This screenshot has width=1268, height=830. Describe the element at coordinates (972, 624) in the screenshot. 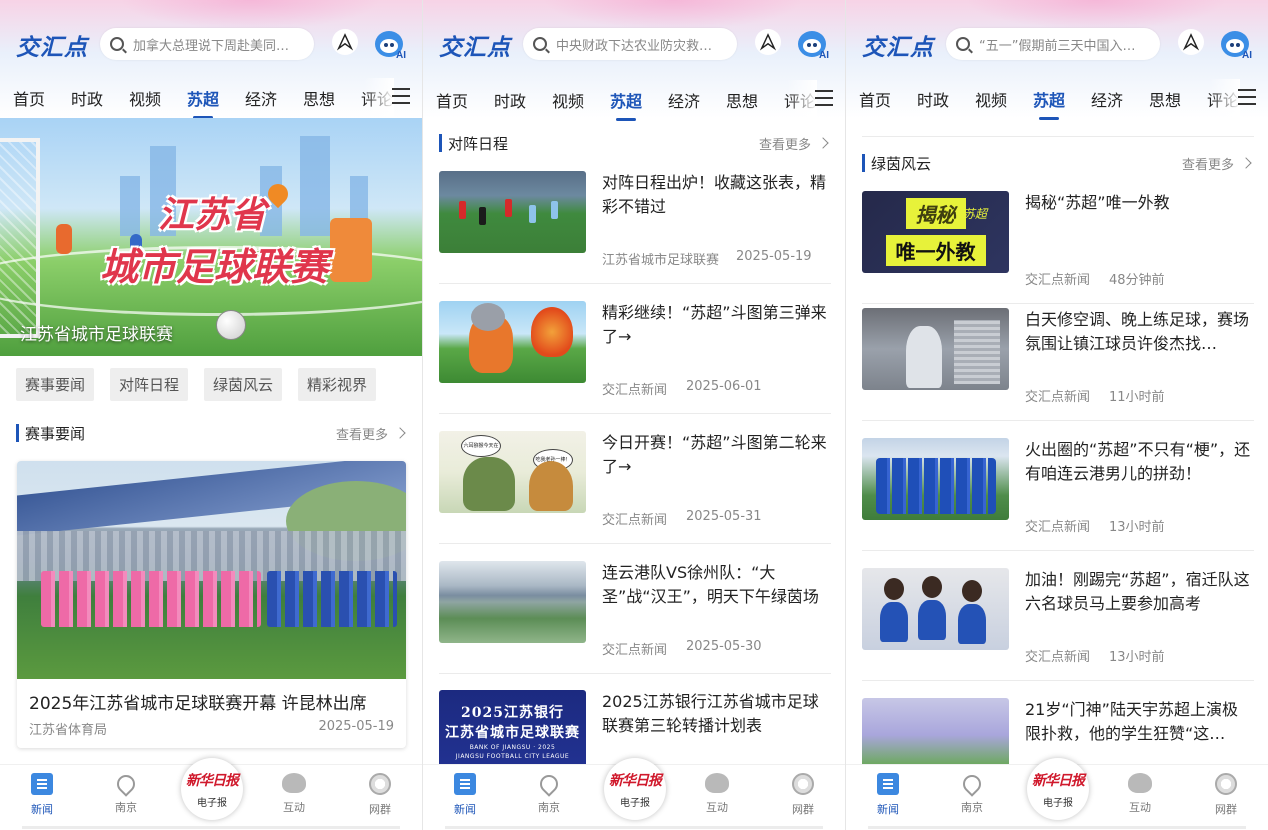

I see `student` at that location.